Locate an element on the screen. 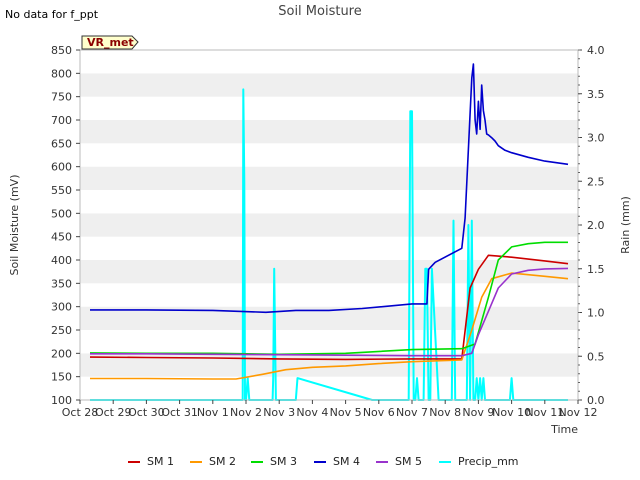  legend-label: SM 5 is located at coordinates (408, 461).